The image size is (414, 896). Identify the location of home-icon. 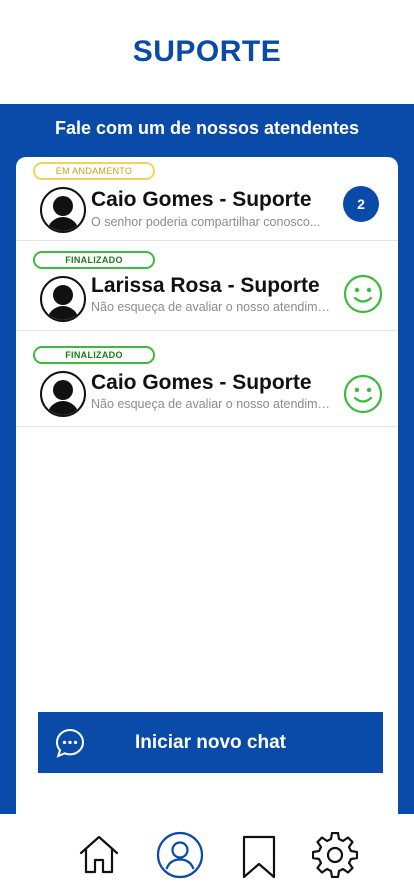
(99, 855).